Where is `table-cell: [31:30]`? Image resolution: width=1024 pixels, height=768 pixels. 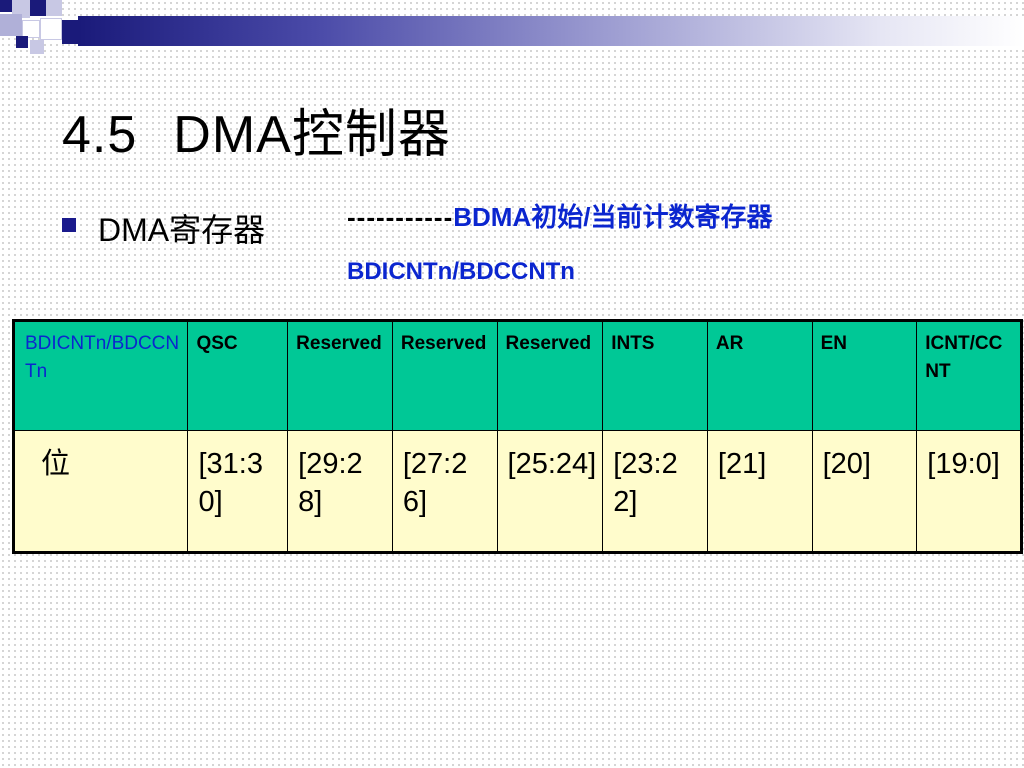 table-cell: [31:30] is located at coordinates (238, 491).